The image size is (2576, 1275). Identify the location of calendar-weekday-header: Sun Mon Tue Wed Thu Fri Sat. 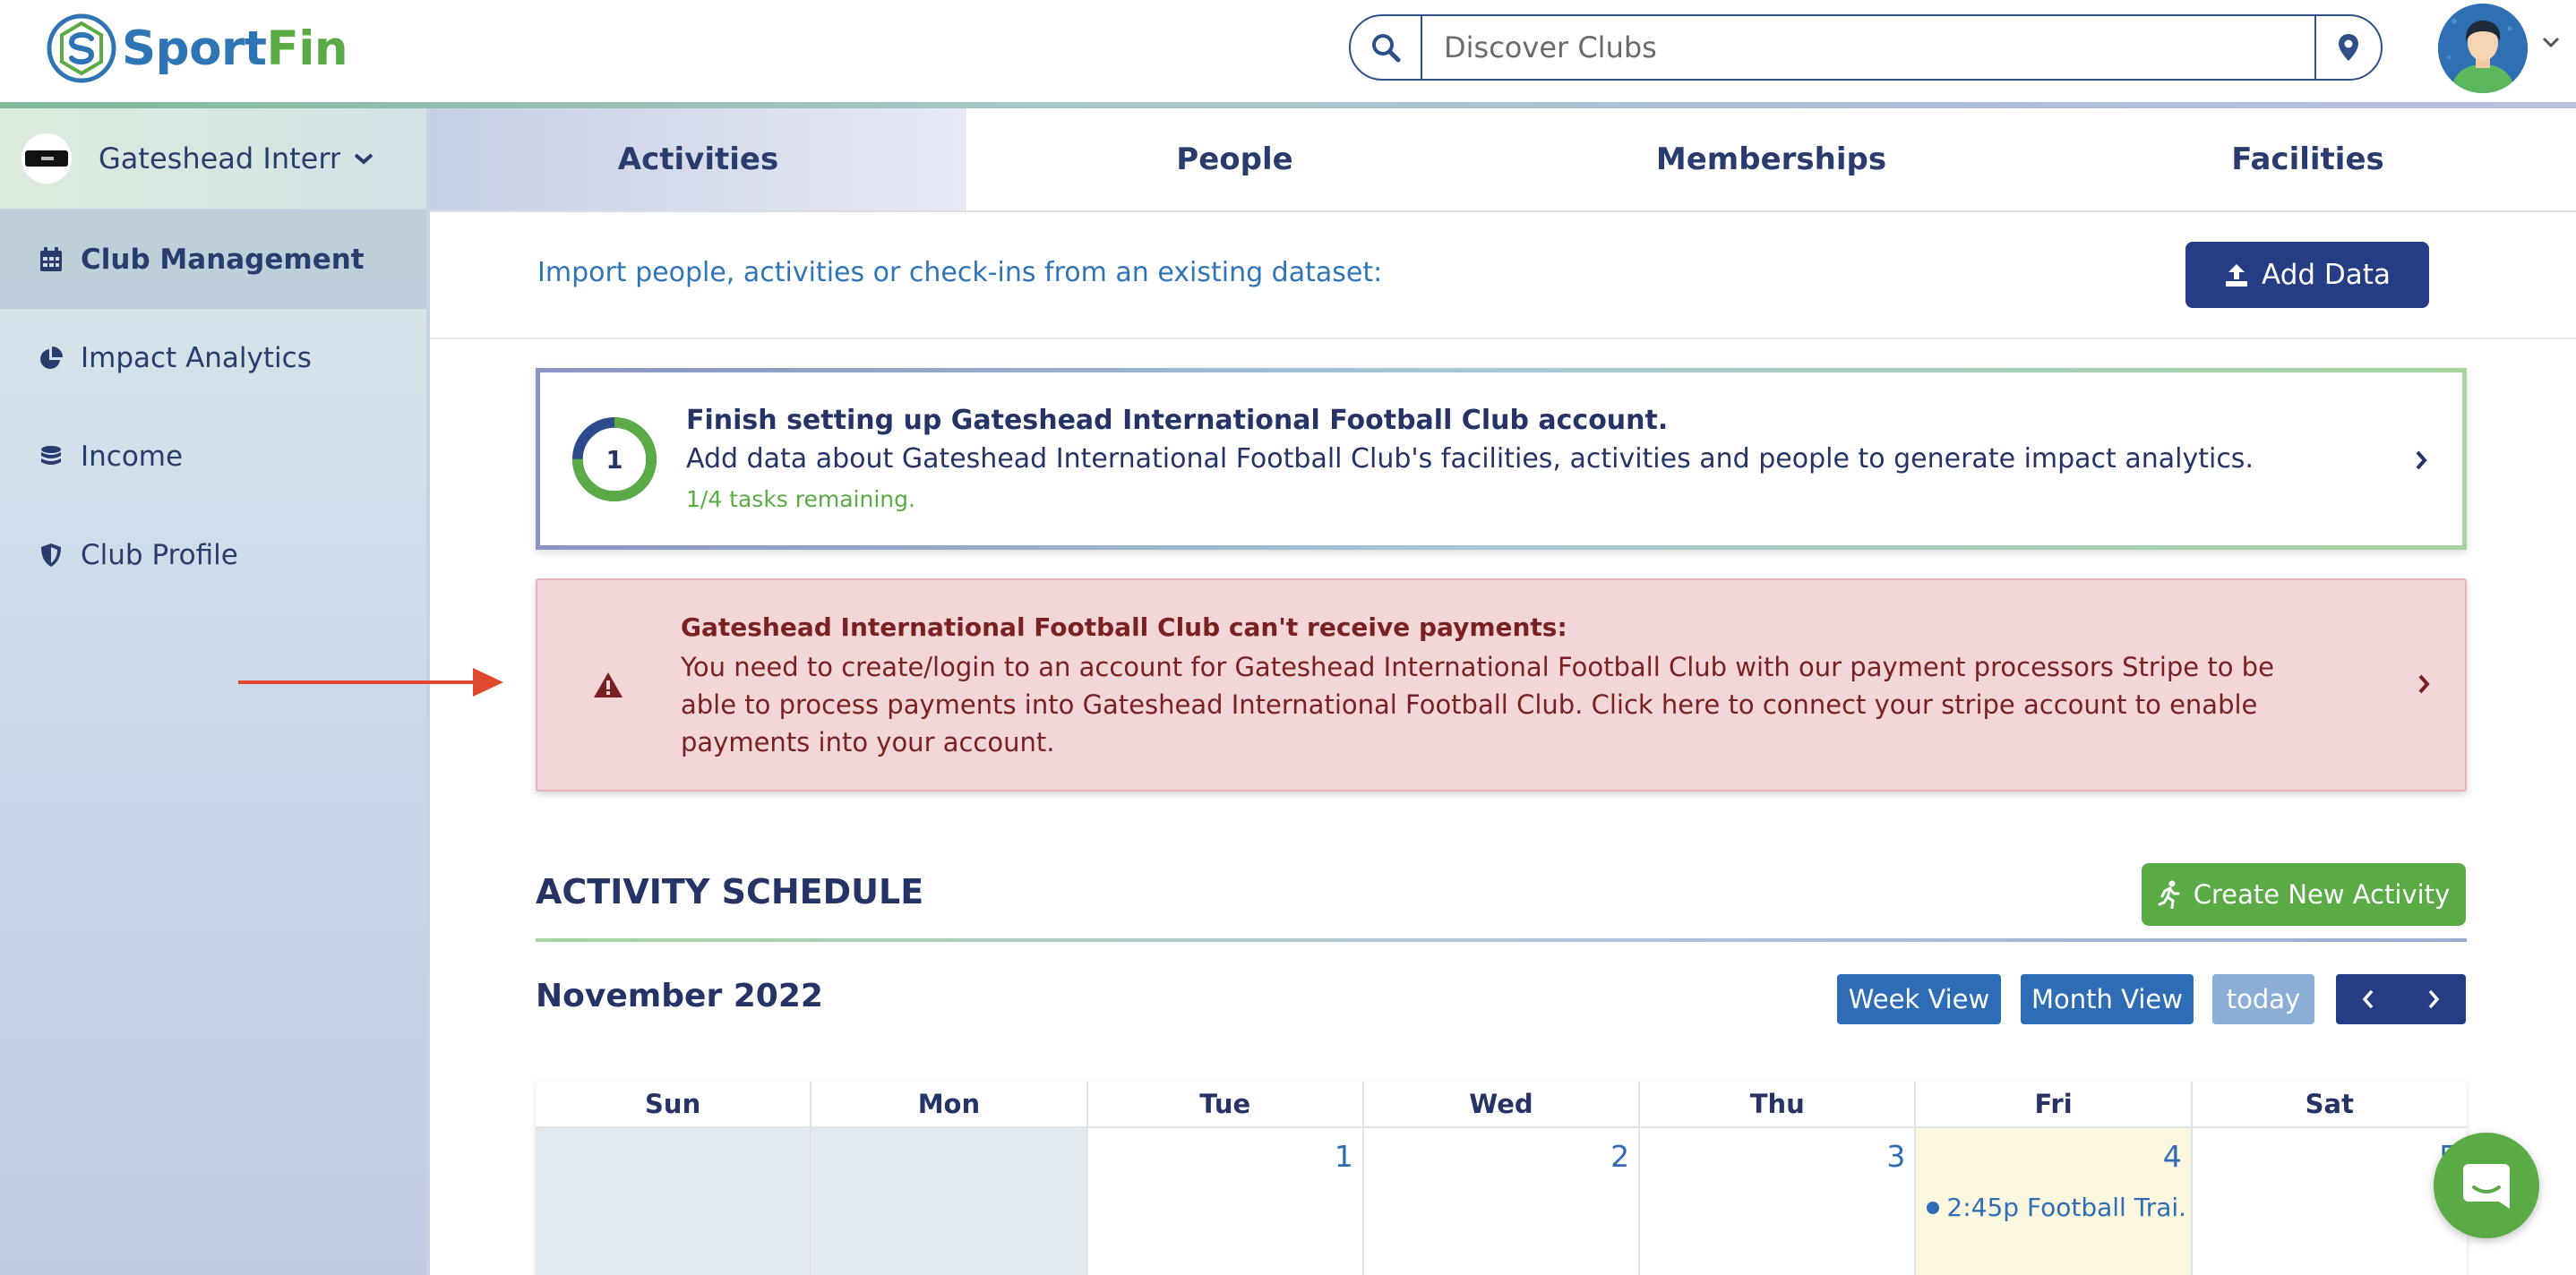
(1501, 1105).